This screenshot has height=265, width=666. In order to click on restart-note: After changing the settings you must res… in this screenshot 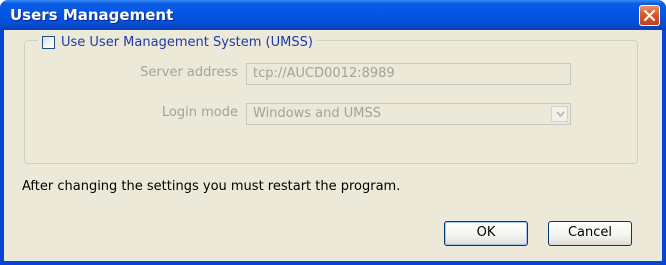, I will do `click(211, 186)`.